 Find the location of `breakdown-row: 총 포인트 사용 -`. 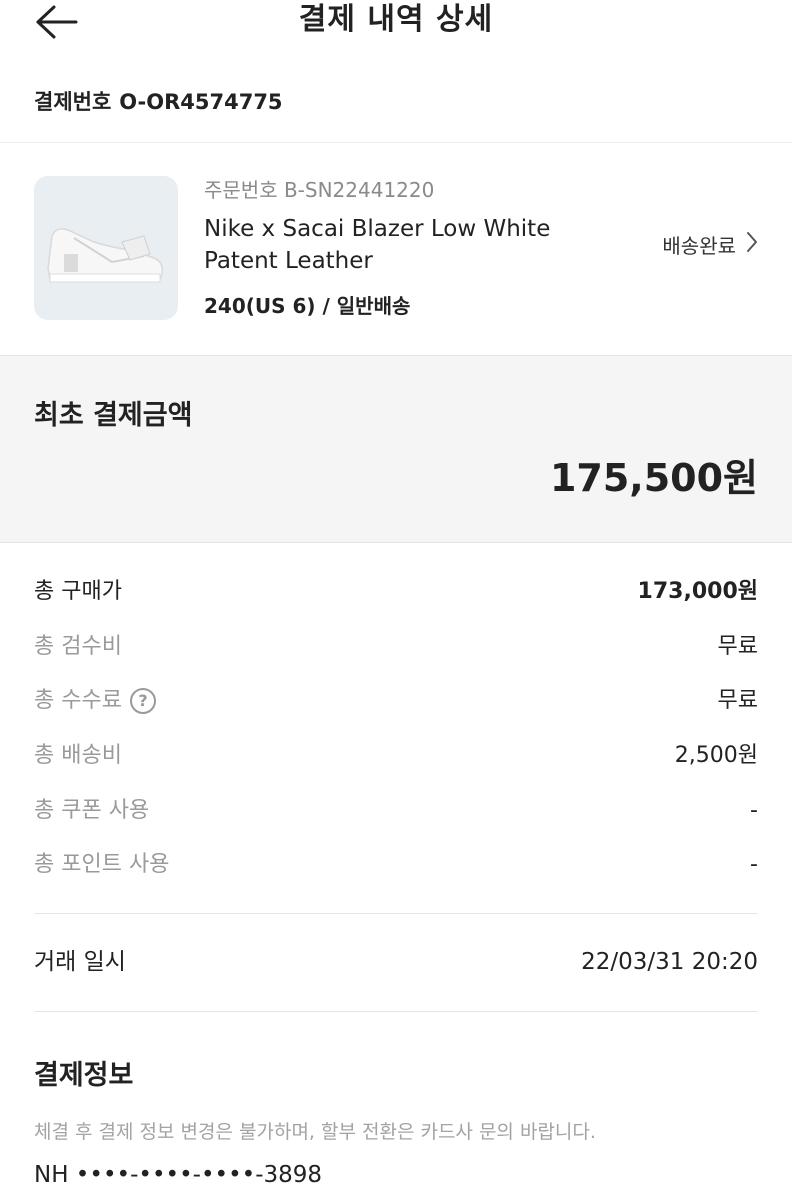

breakdown-row: 총 포인트 사용 - is located at coordinates (396, 865).